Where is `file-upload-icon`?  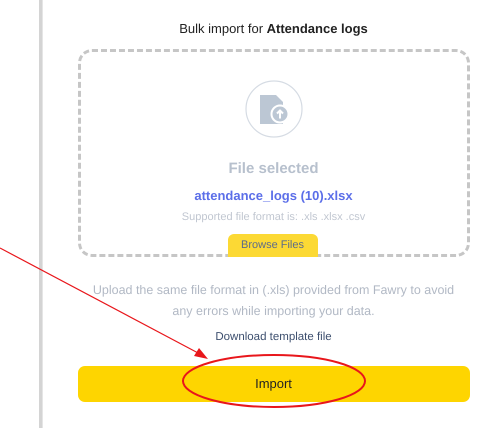 file-upload-icon is located at coordinates (273, 109).